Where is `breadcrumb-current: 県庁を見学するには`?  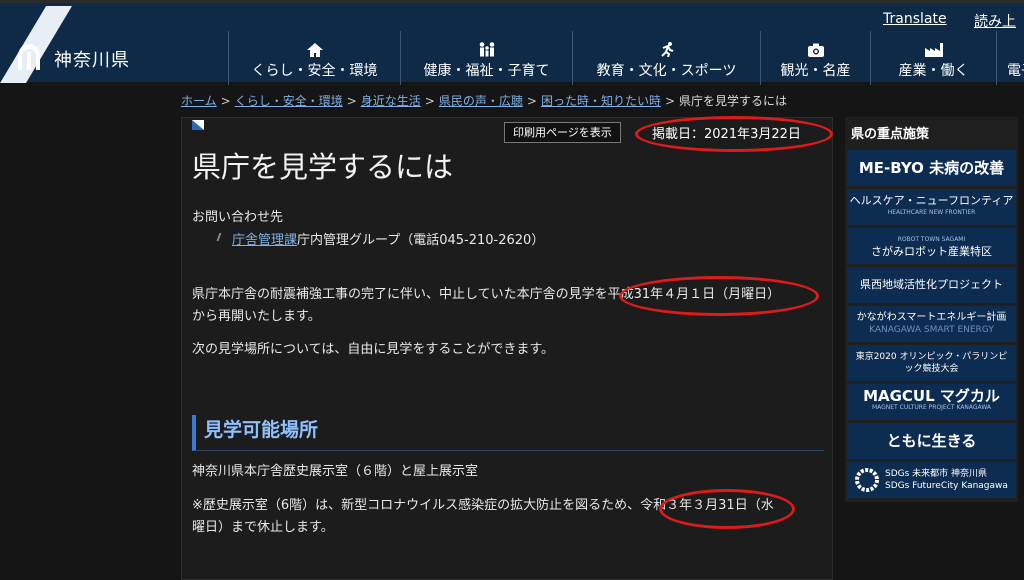 breadcrumb-current: 県庁を見学するには is located at coordinates (733, 101).